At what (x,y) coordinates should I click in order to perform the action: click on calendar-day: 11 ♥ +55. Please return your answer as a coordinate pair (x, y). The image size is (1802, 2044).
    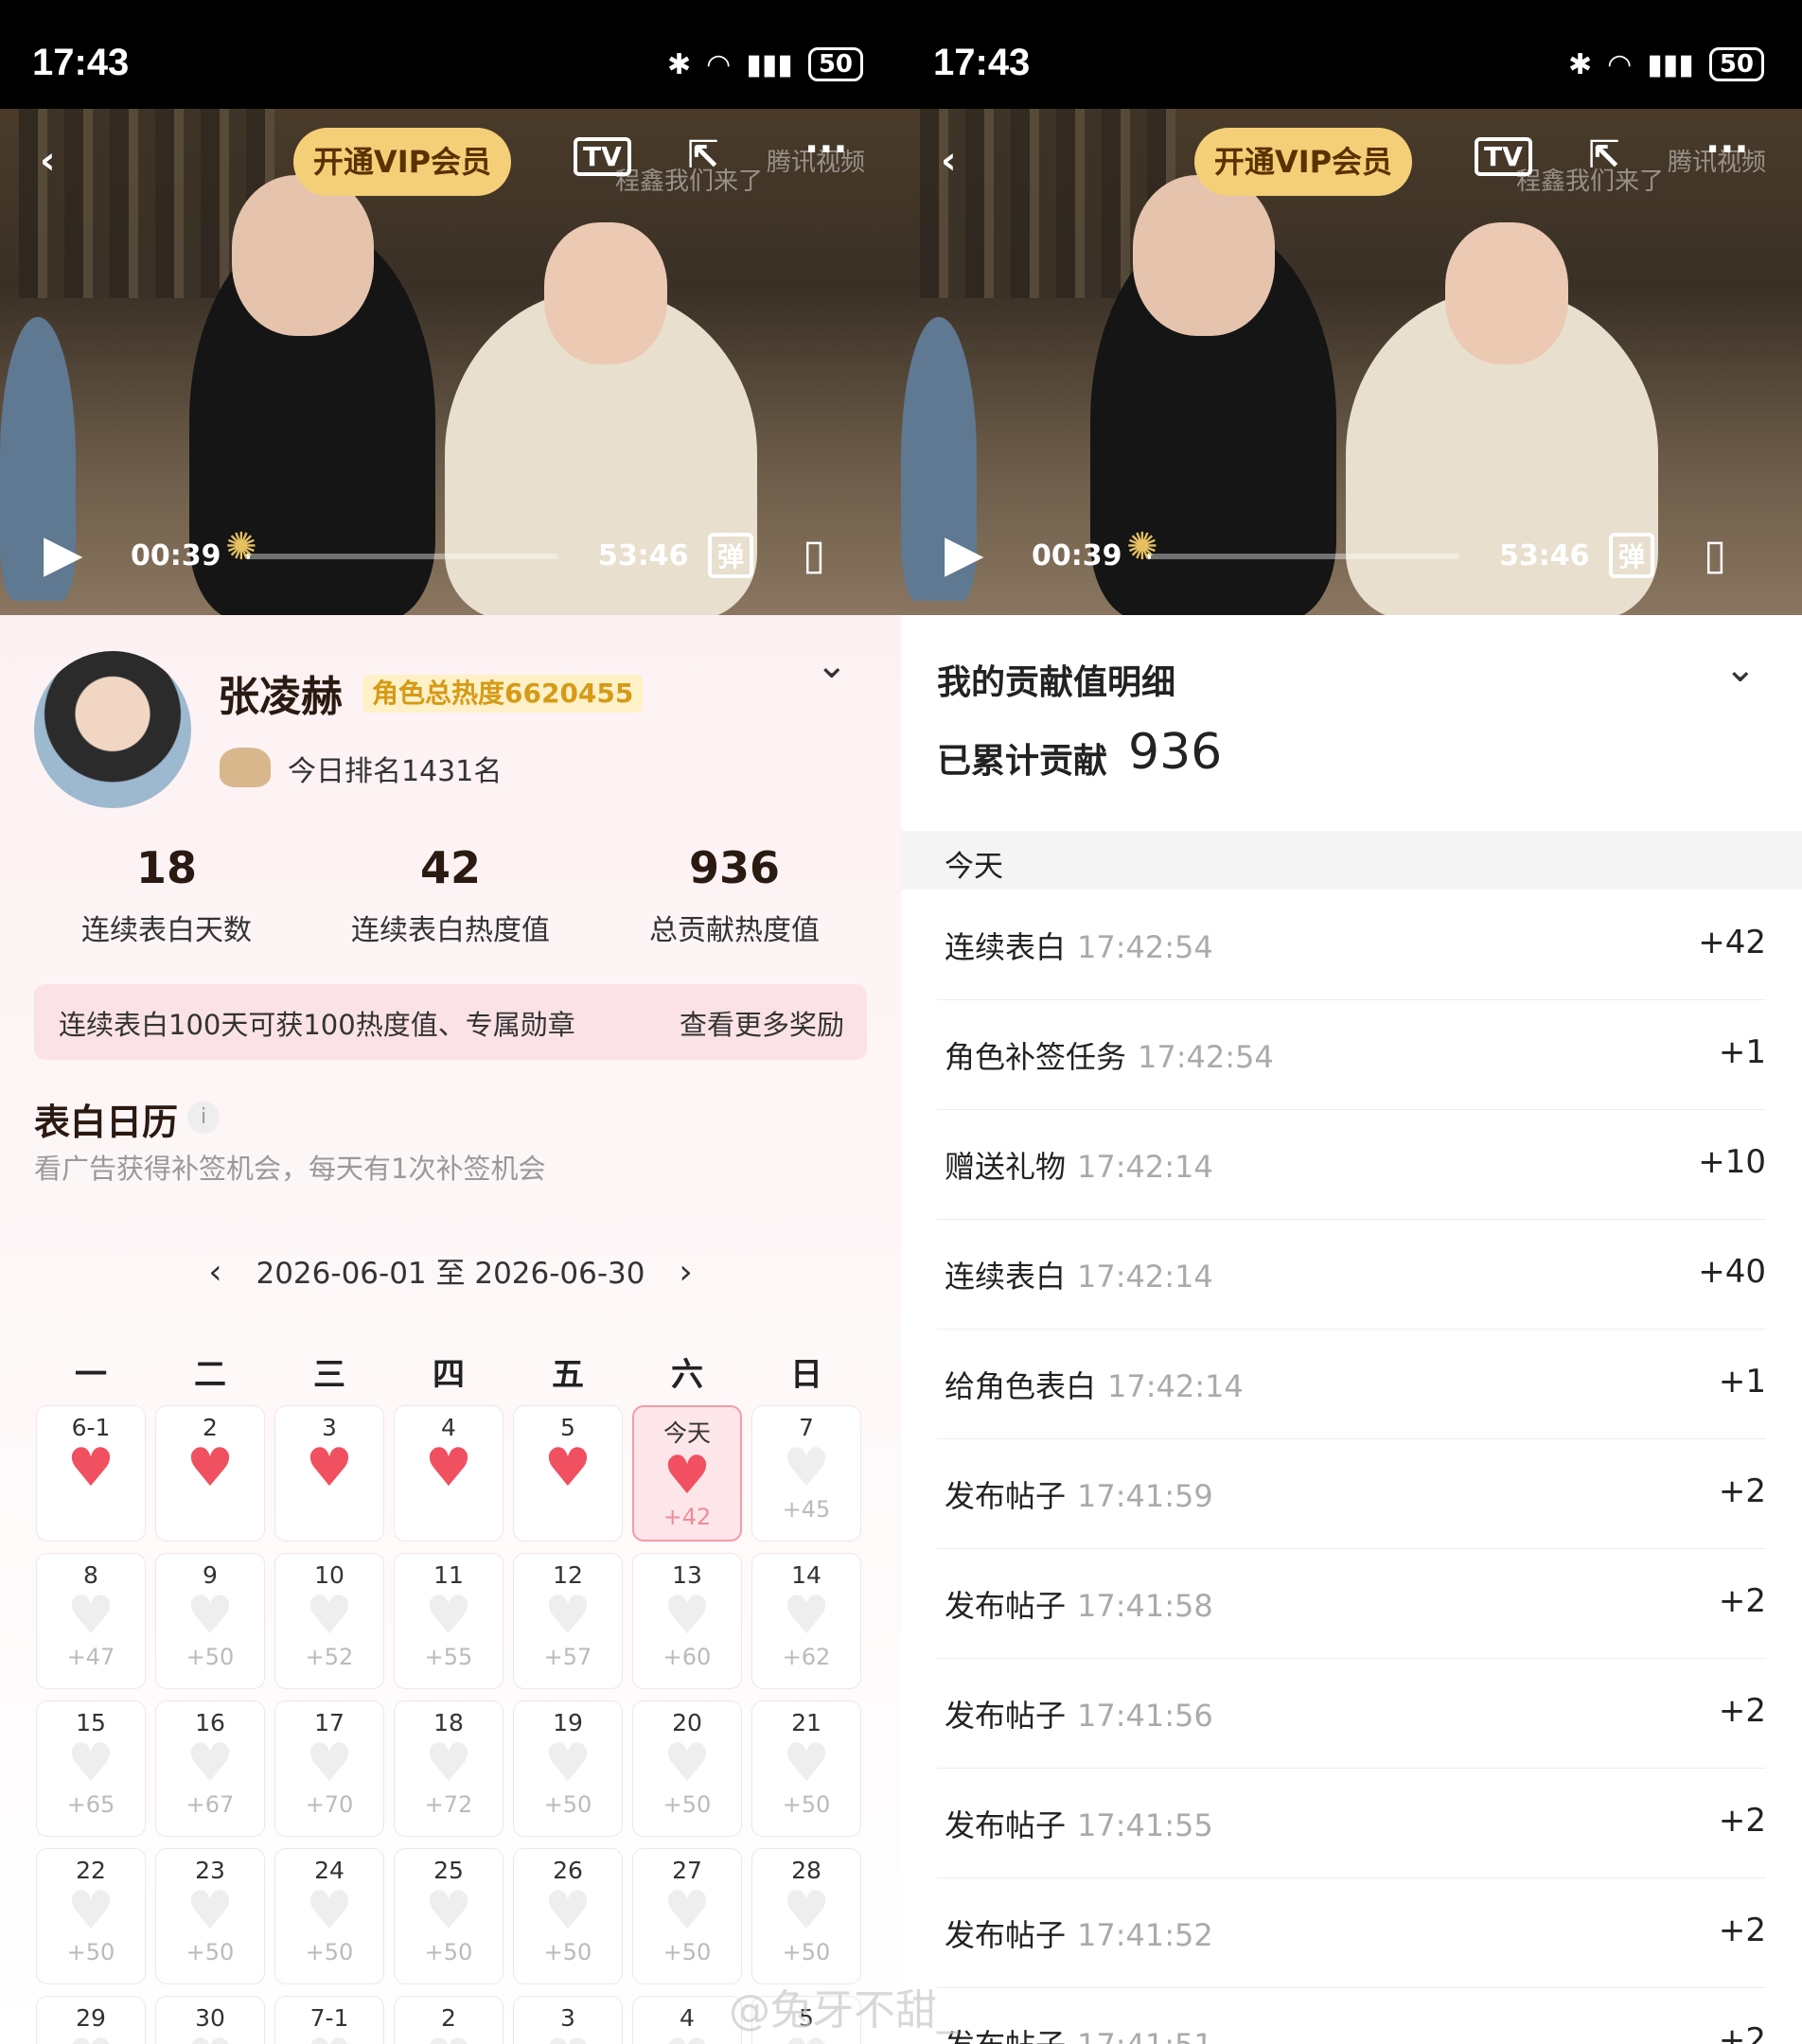
    Looking at the image, I should click on (449, 1621).